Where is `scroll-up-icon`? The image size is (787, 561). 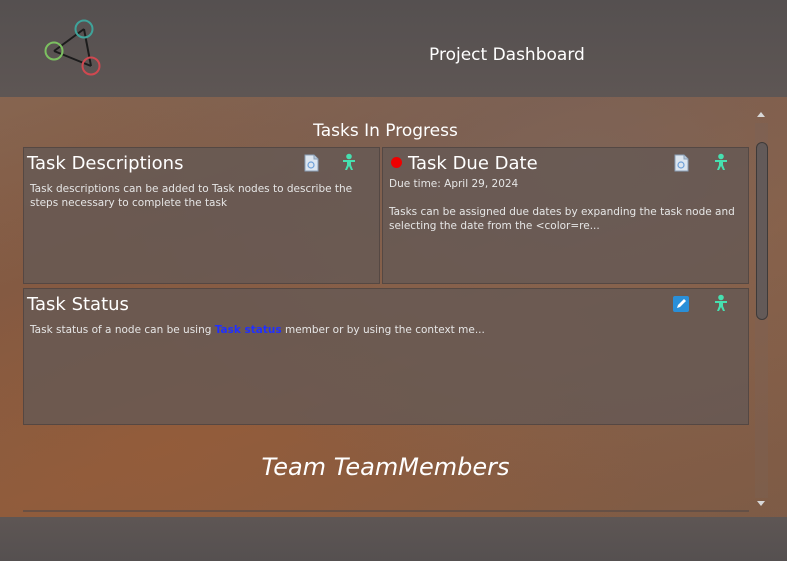
scroll-up-icon is located at coordinates (761, 114).